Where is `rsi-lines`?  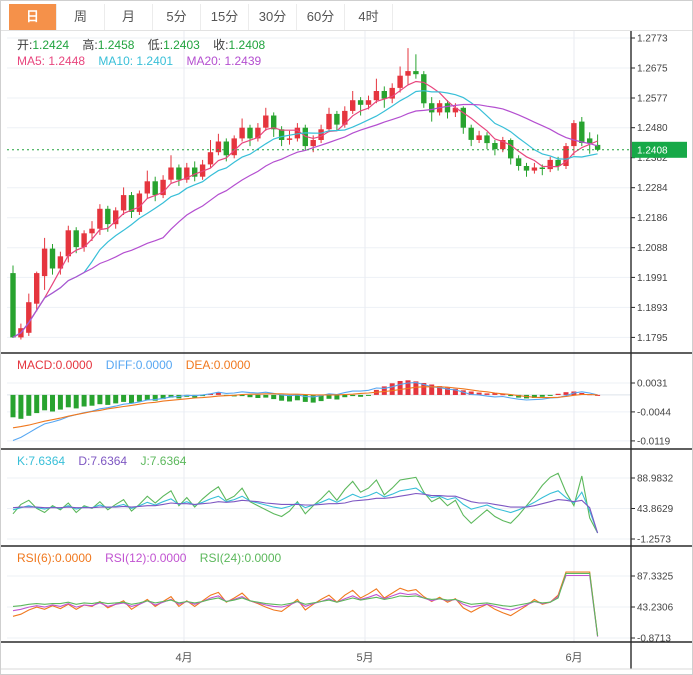
rsi-lines is located at coordinates (305, 604).